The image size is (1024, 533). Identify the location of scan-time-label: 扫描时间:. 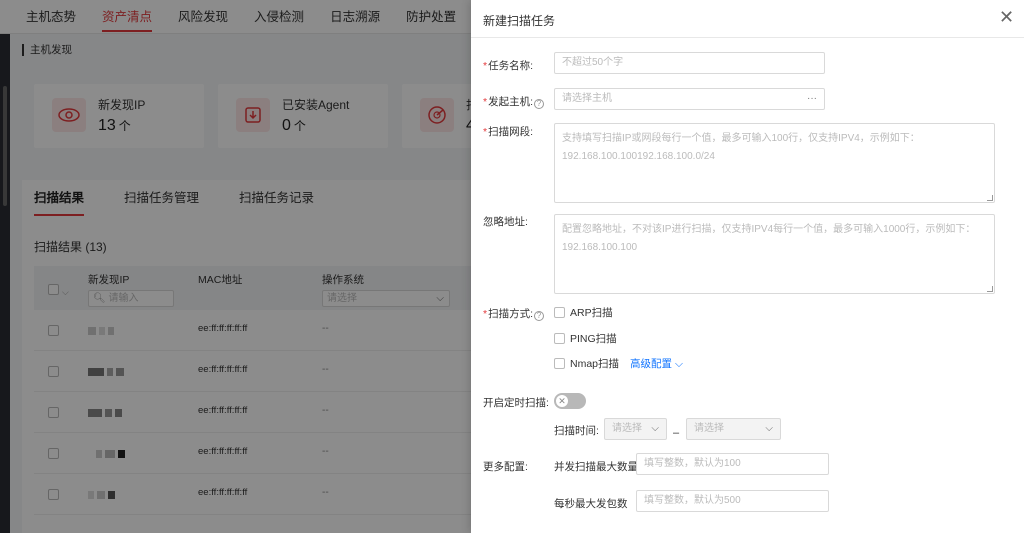
(576, 431).